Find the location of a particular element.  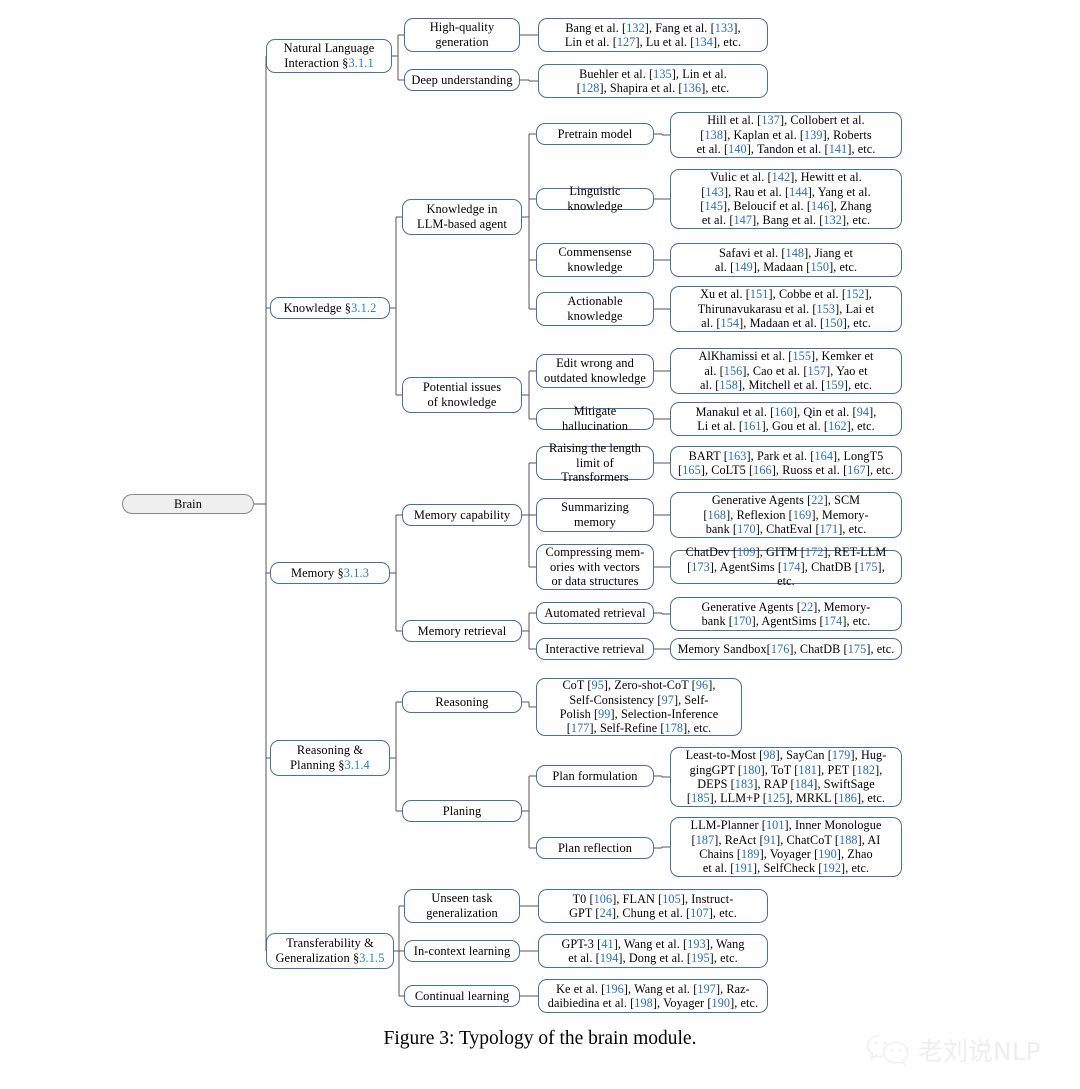

tree-node-natural-language-interaction: Natural Language Interaction §3.1.1 is located at coordinates (329, 56).